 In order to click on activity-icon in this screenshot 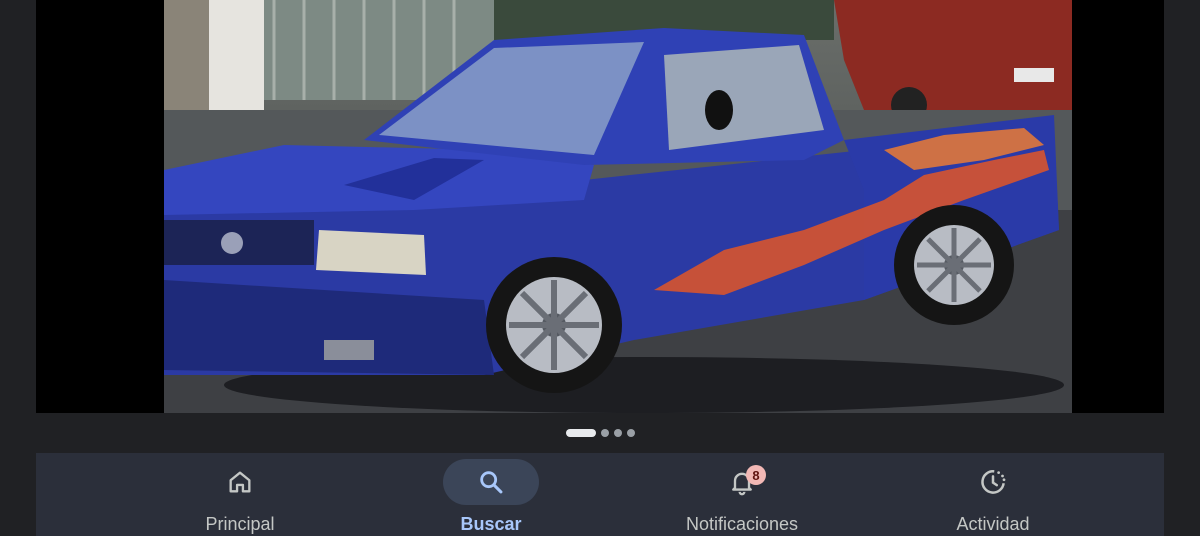, I will do `click(993, 482)`.